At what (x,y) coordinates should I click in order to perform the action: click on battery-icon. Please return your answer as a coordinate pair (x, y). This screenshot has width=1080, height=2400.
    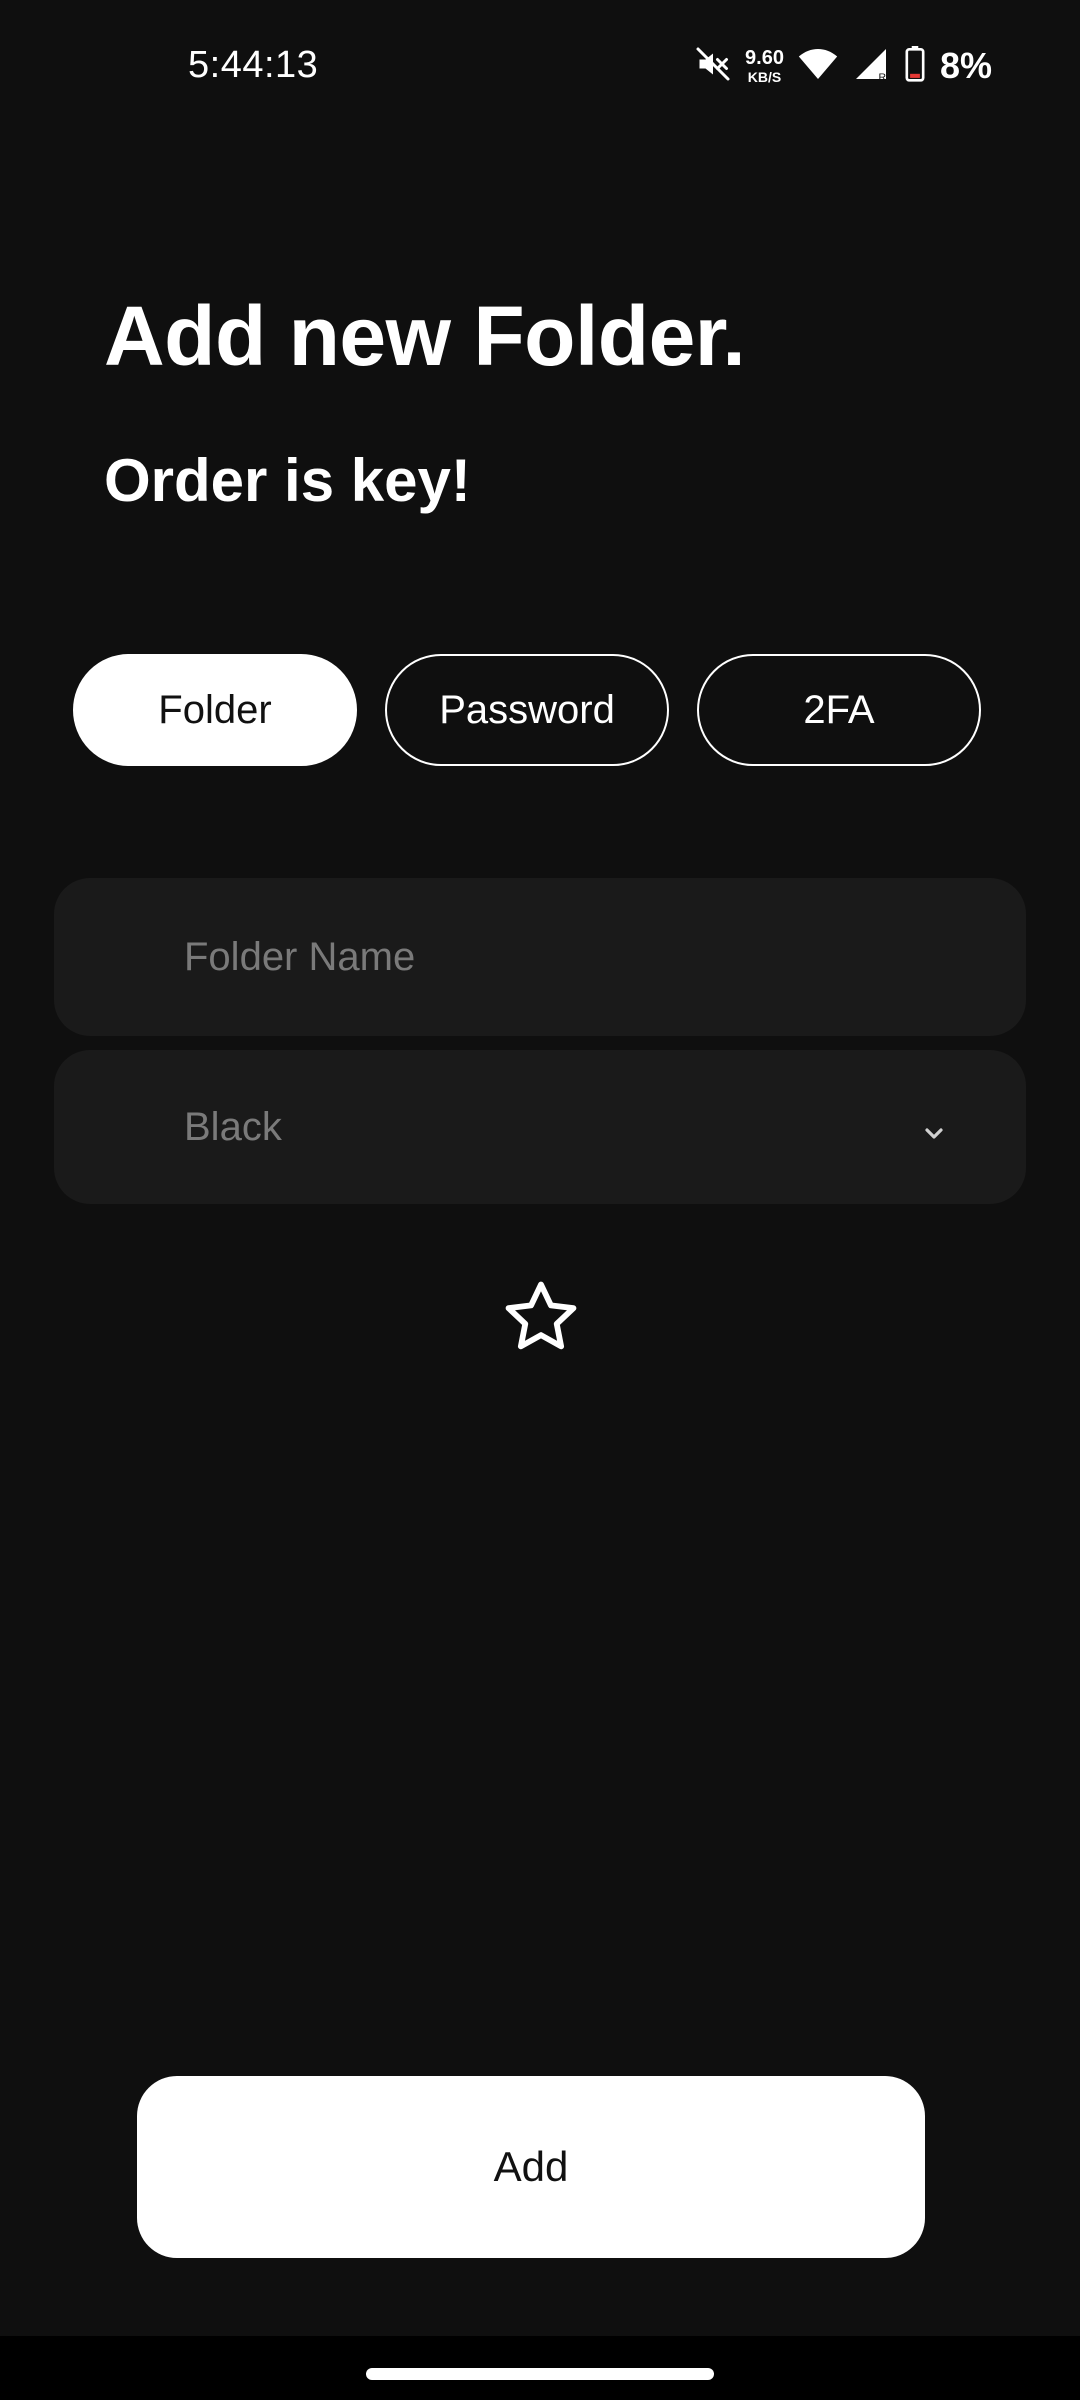
    Looking at the image, I should click on (915, 66).